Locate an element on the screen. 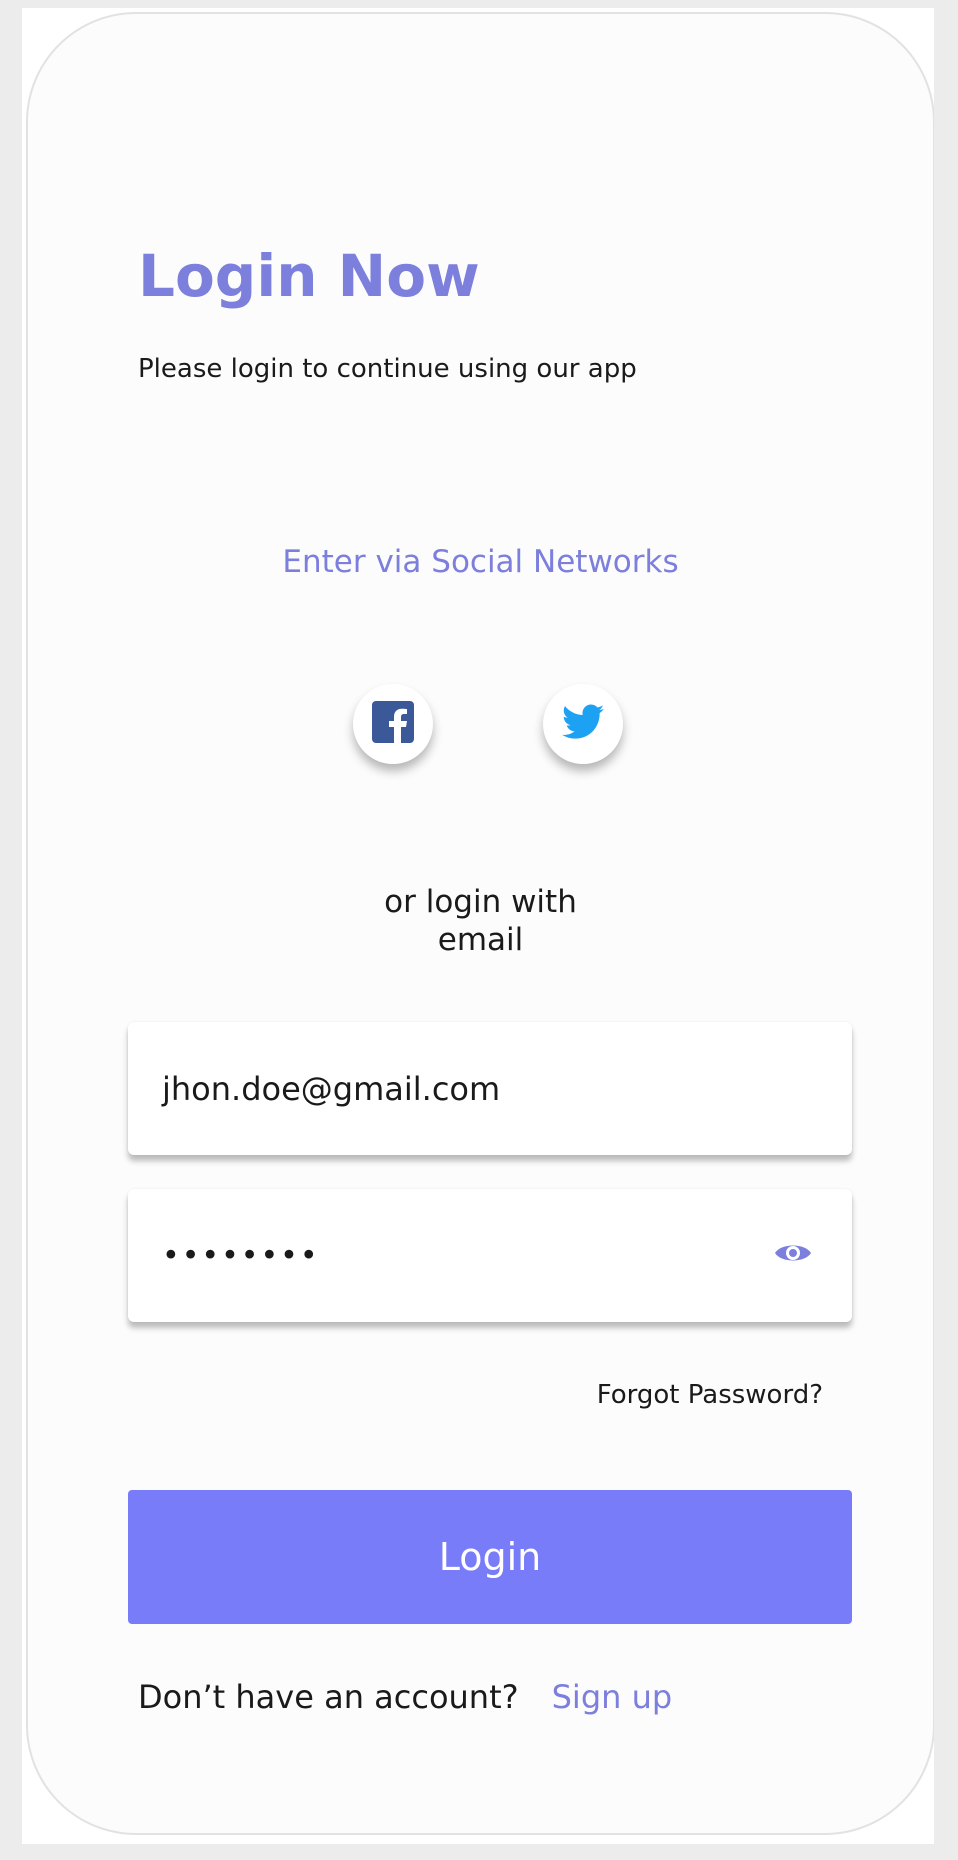  signup-row: Don’t have an account? Sign up is located at coordinates (405, 1697).